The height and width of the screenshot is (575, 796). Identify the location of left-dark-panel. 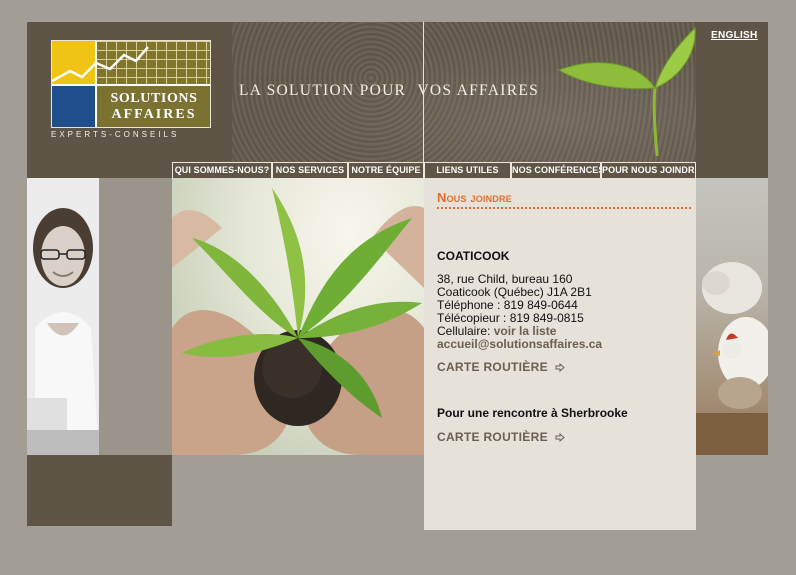
(99, 490).